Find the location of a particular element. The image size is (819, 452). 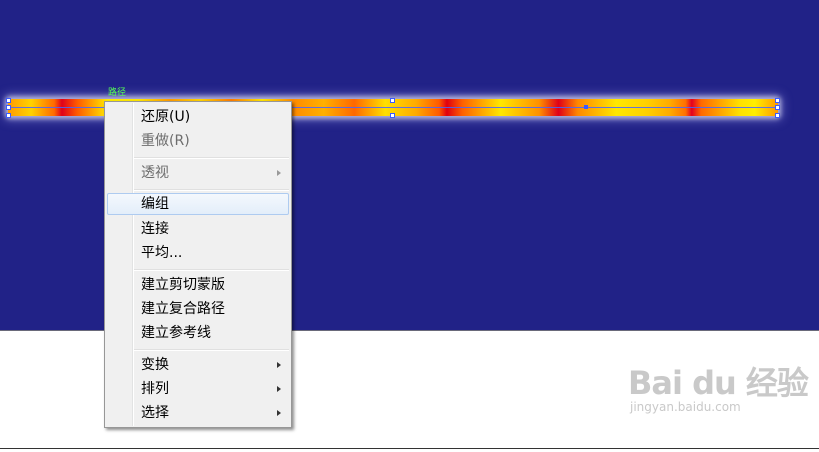

menu-item-label: 建立参考线 is located at coordinates (176, 333).